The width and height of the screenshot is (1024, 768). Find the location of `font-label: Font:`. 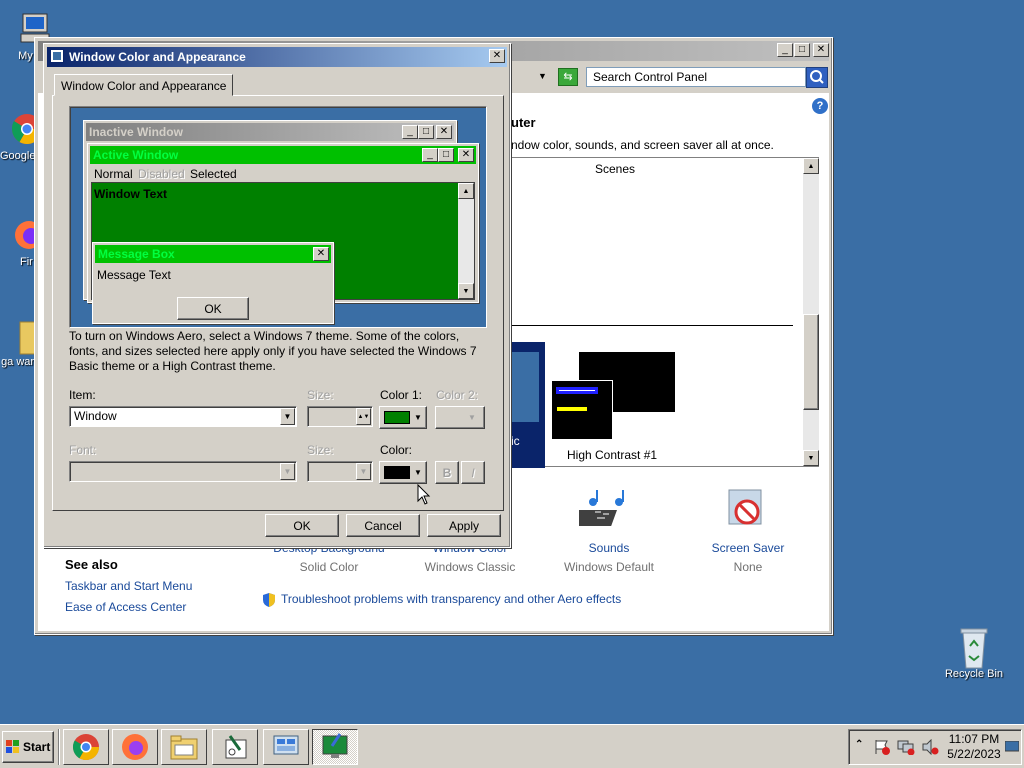

font-label: Font: is located at coordinates (83, 450).